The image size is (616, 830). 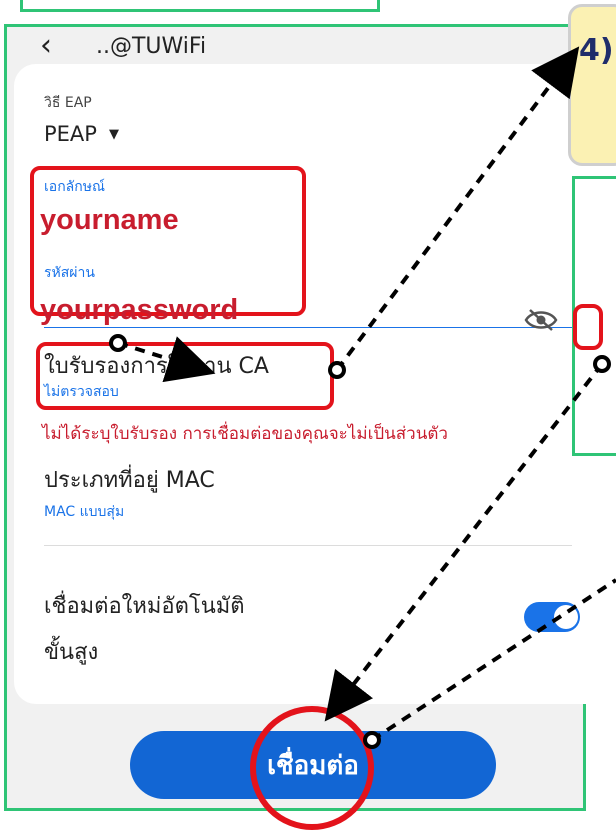 I want to click on arrow-password-to-ca, so click(x=166, y=359).